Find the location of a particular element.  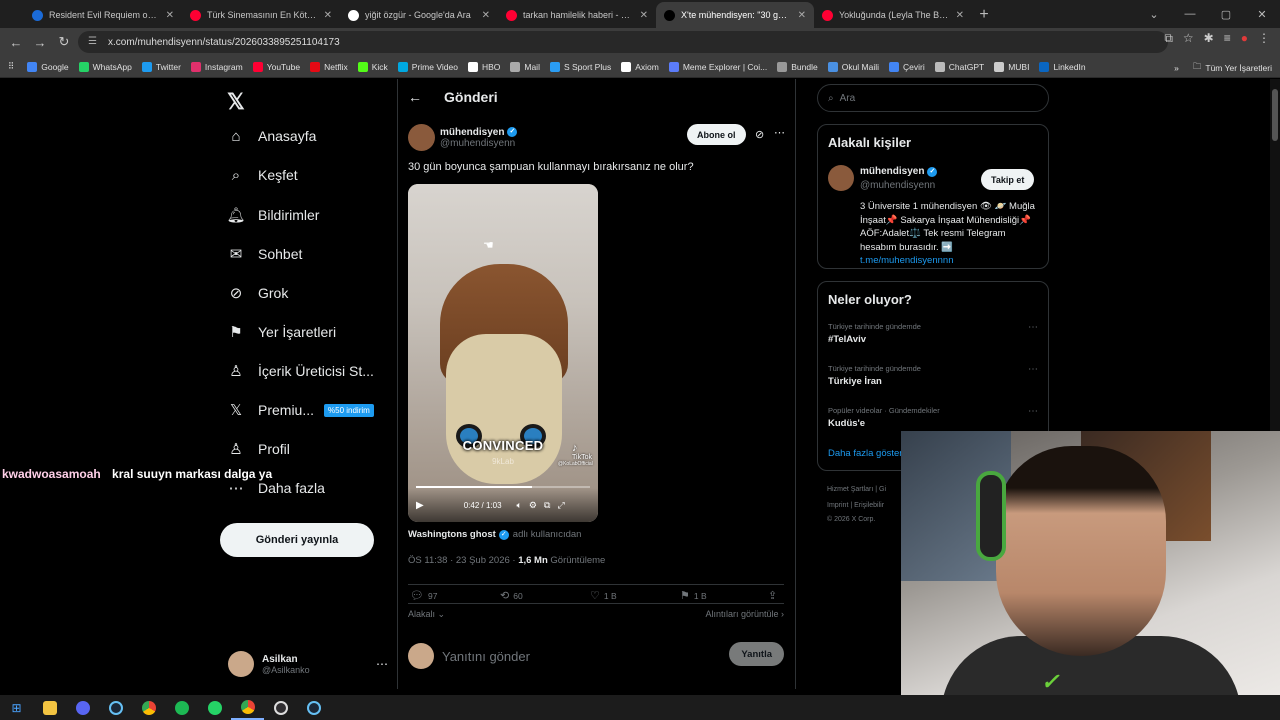

nav-item-grok: ⊘ Grok is located at coordinates (258, 293).